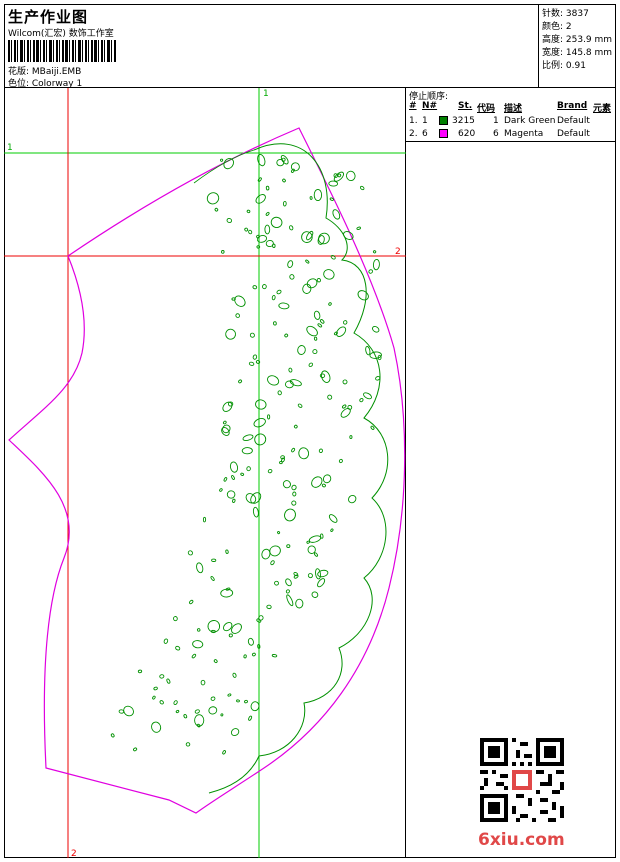 The image size is (620, 862). What do you see at coordinates (572, 106) in the screenshot?
I see `col-brand: Brand` at bounding box center [572, 106].